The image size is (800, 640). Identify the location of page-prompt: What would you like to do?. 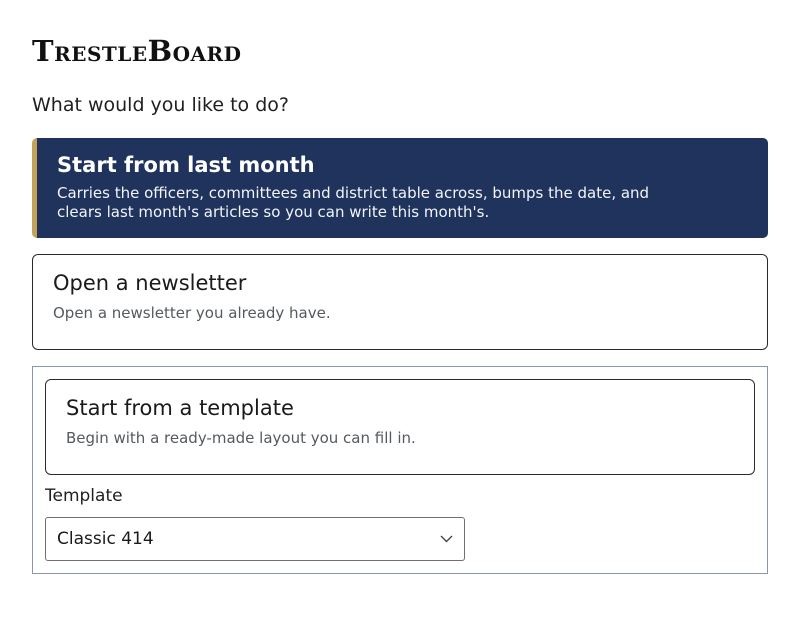
(160, 105).